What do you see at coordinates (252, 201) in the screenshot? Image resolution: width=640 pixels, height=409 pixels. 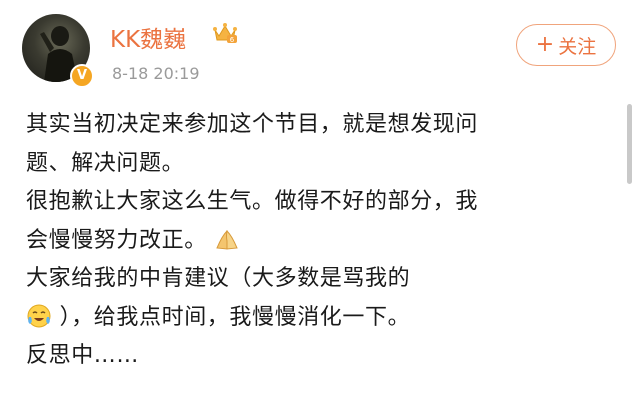 I see `post-line: 很抱歉让大家这么生气。做得不好的部分，我` at bounding box center [252, 201].